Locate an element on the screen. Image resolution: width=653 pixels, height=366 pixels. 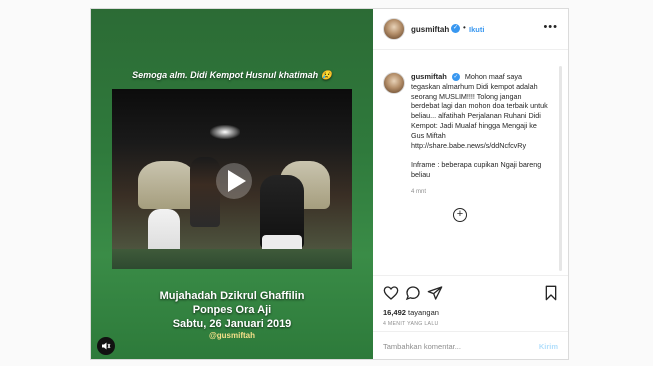
speaker-icon is located at coordinates (106, 346).